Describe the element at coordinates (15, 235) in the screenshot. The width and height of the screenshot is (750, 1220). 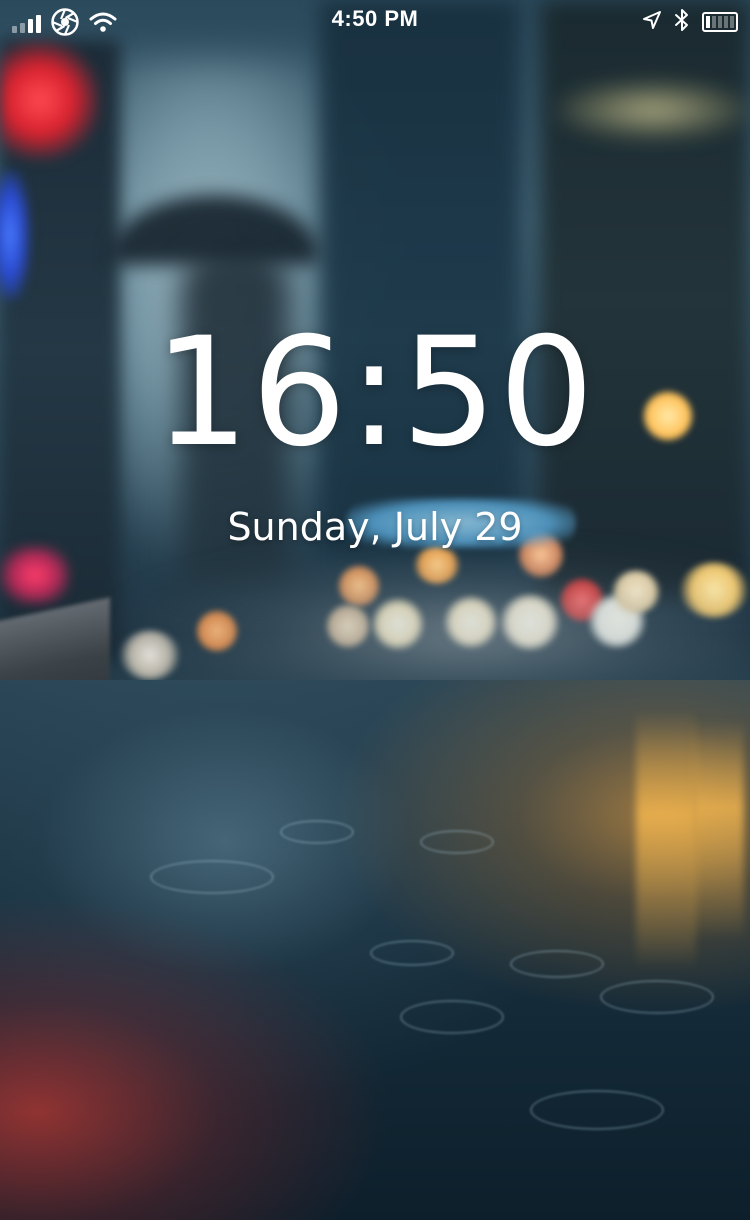
I see `wallpaper-neon-sign-blue` at that location.